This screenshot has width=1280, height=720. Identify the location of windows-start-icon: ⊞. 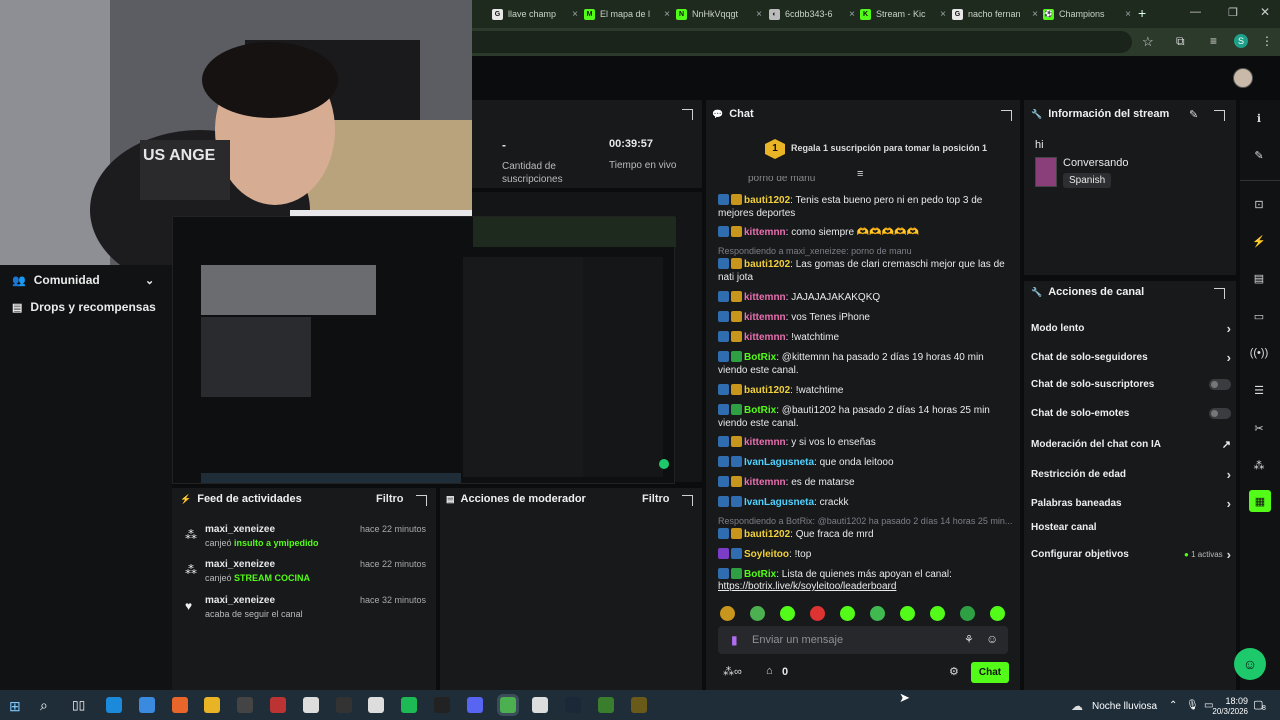
(15, 706).